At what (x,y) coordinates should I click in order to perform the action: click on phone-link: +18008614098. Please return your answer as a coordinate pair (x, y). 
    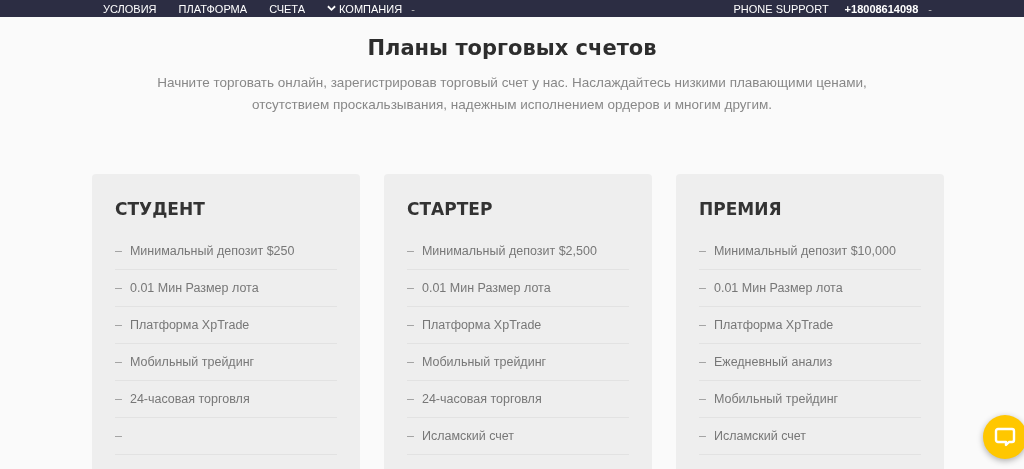
    Looking at the image, I should click on (881, 8).